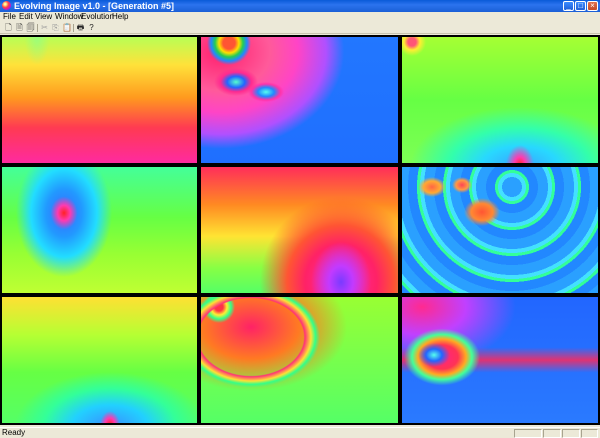  What do you see at coordinates (44, 28) in the screenshot?
I see `cut-icon: ✂` at bounding box center [44, 28].